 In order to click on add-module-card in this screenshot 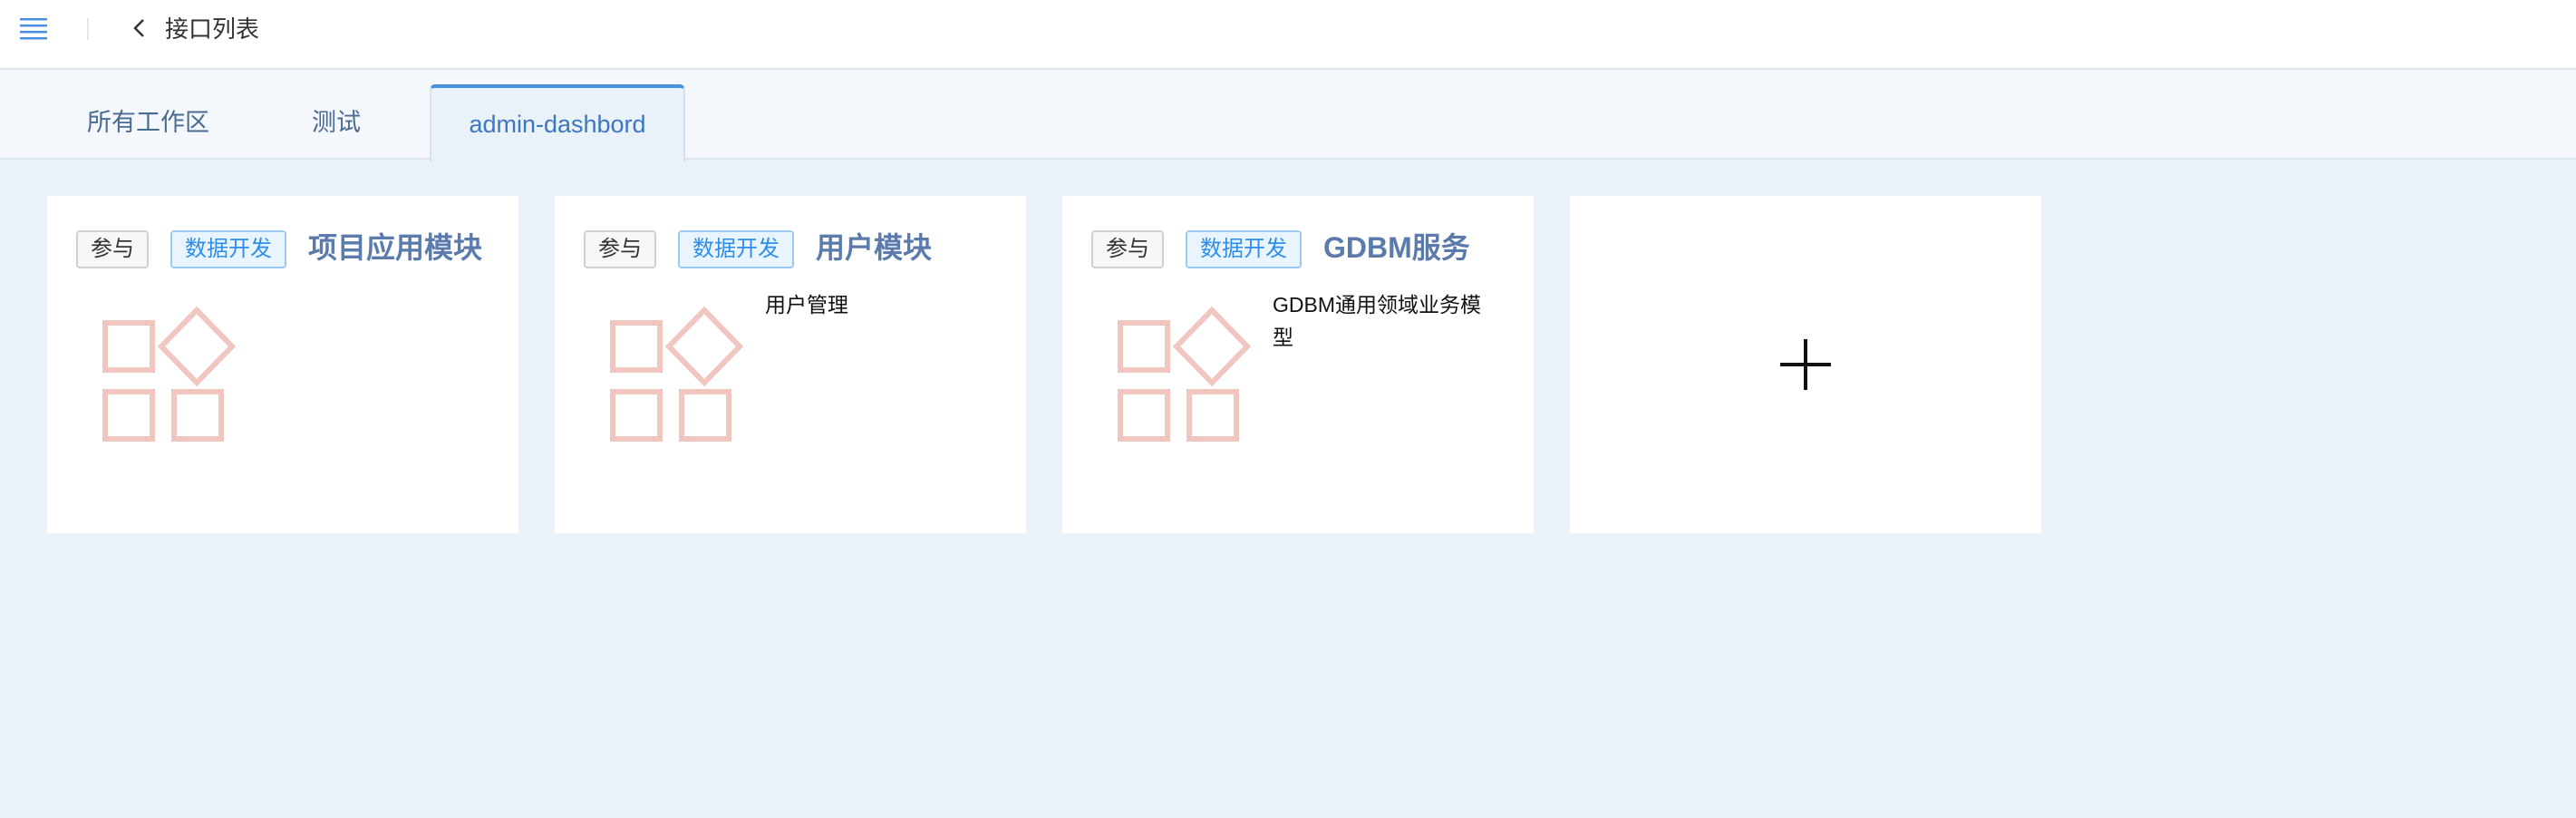, I will do `click(1805, 364)`.